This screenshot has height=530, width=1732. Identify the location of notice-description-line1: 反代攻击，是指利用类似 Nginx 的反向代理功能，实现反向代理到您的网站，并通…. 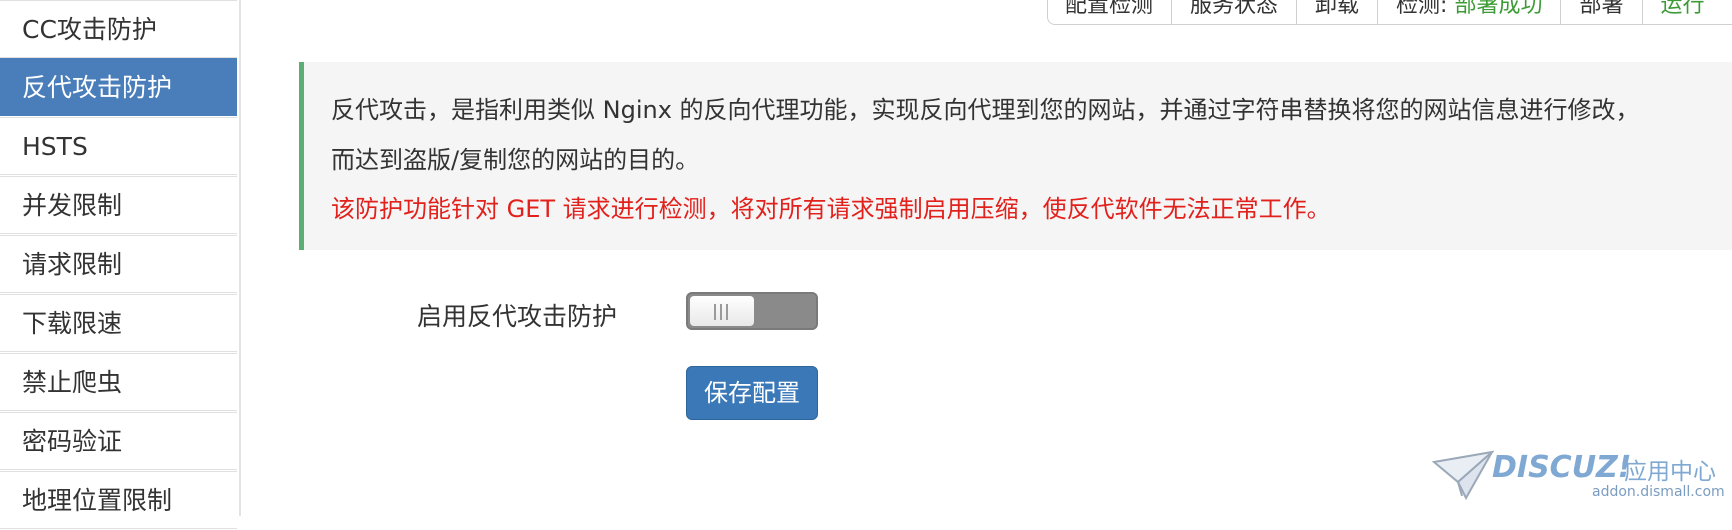
(985, 110).